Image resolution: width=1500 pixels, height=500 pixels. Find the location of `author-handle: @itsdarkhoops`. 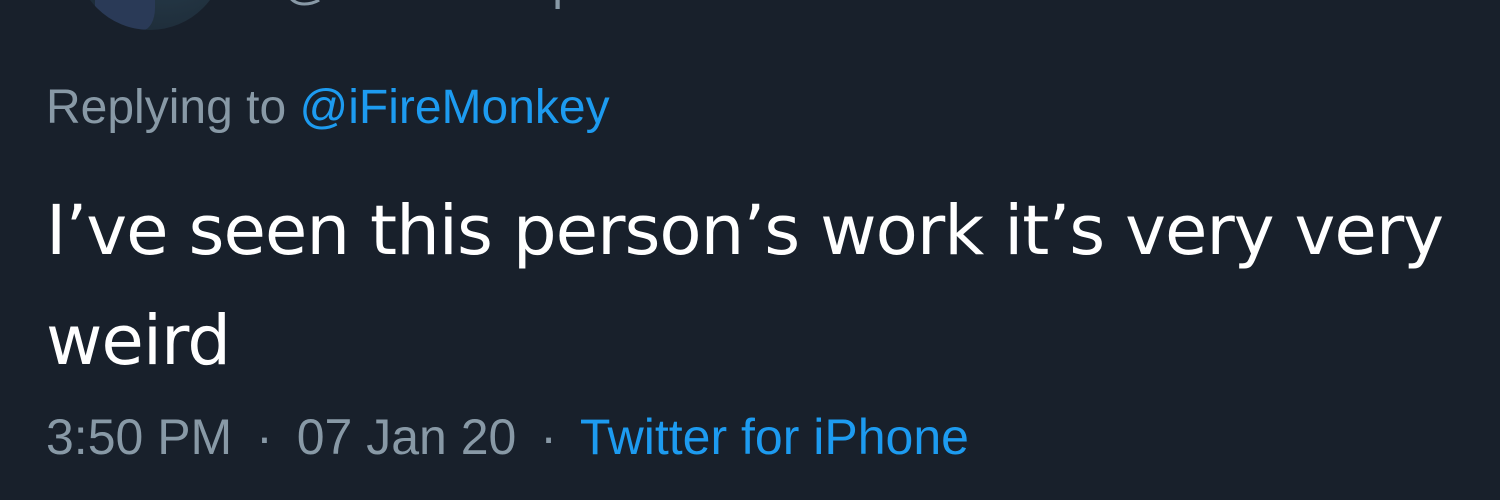

author-handle: @itsdarkhoops is located at coordinates (442, 5).